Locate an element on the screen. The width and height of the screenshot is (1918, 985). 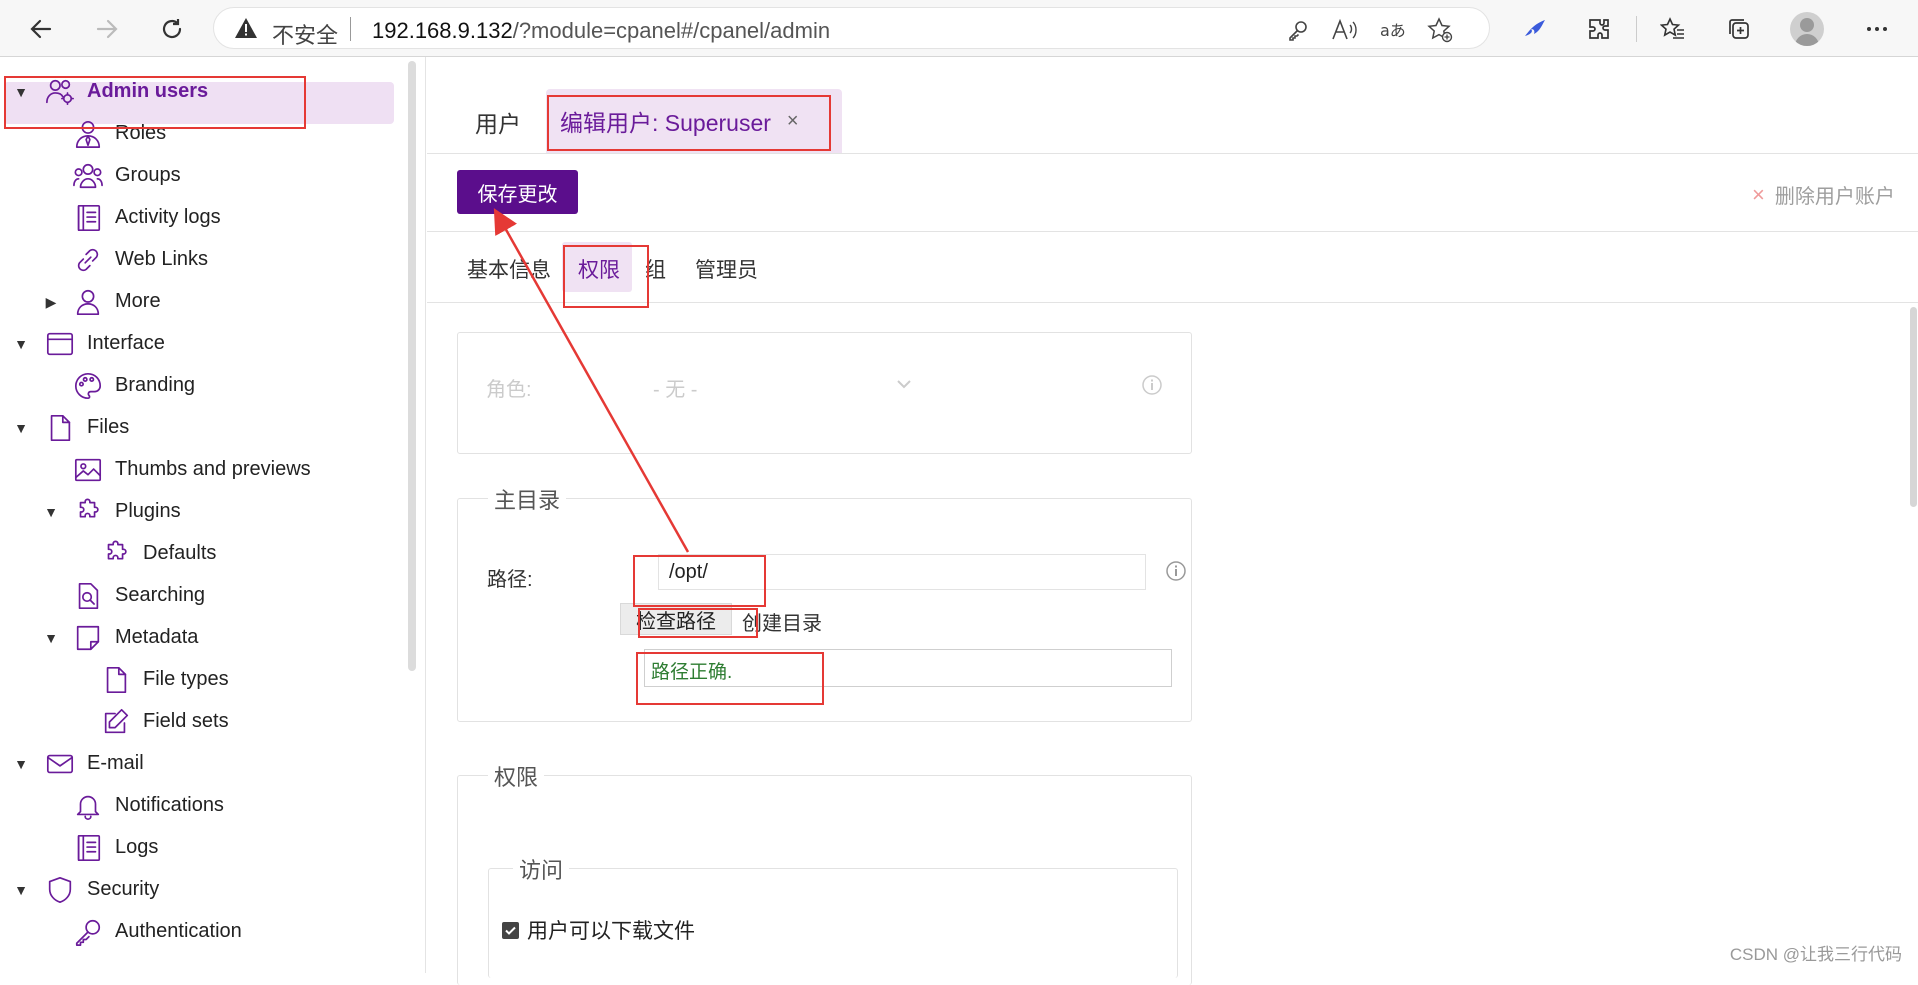
delete-icon: × is located at coordinates (1758, 194).